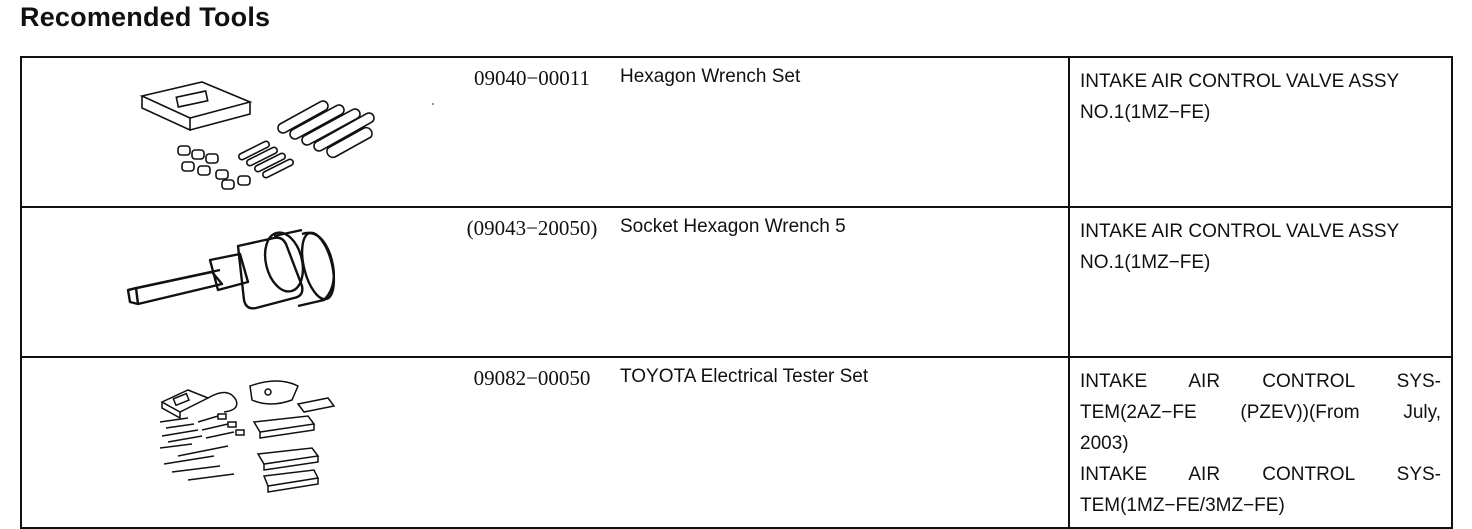 Image resolution: width=1472 pixels, height=529 pixels. Describe the element at coordinates (145, 17) in the screenshot. I see `page-title: Recomended Tools` at that location.